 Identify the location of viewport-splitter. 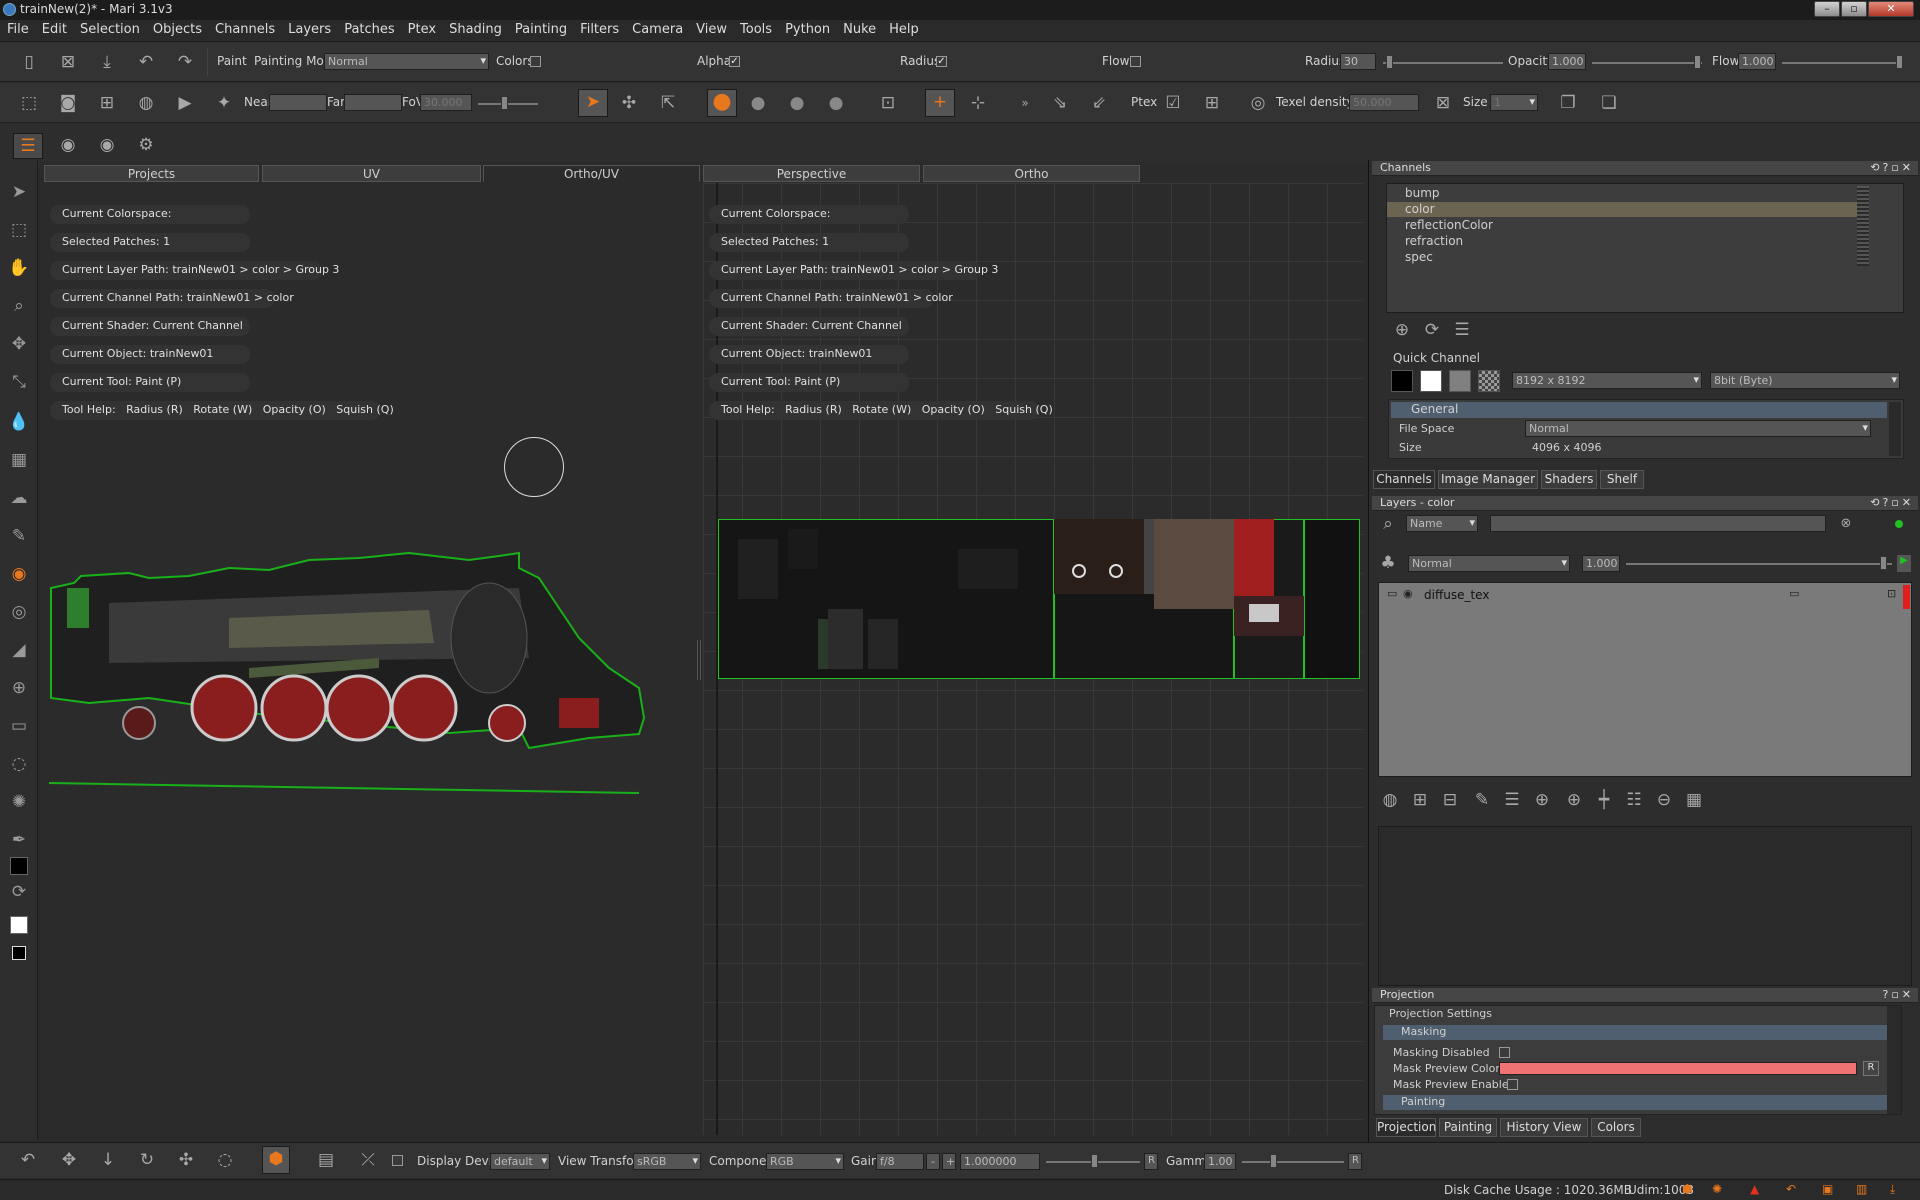
(699, 660).